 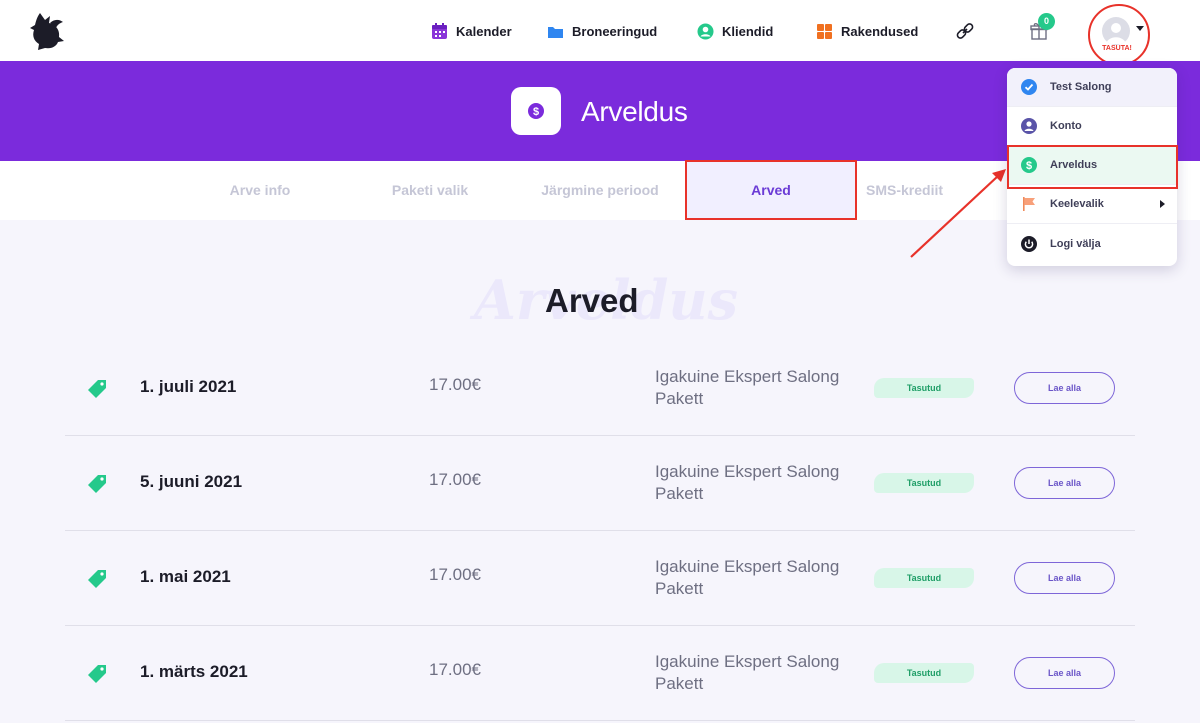 I want to click on menu-item-billing: $ Arveldus, so click(x=1092, y=165).